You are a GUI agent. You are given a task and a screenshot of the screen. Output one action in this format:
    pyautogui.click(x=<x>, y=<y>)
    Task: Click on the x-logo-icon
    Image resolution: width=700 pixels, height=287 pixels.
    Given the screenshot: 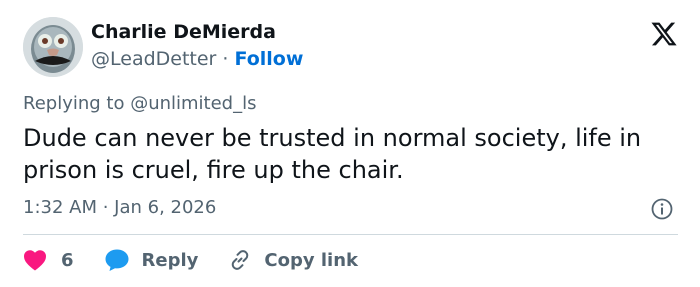 What is the action you would take?
    pyautogui.click(x=664, y=34)
    